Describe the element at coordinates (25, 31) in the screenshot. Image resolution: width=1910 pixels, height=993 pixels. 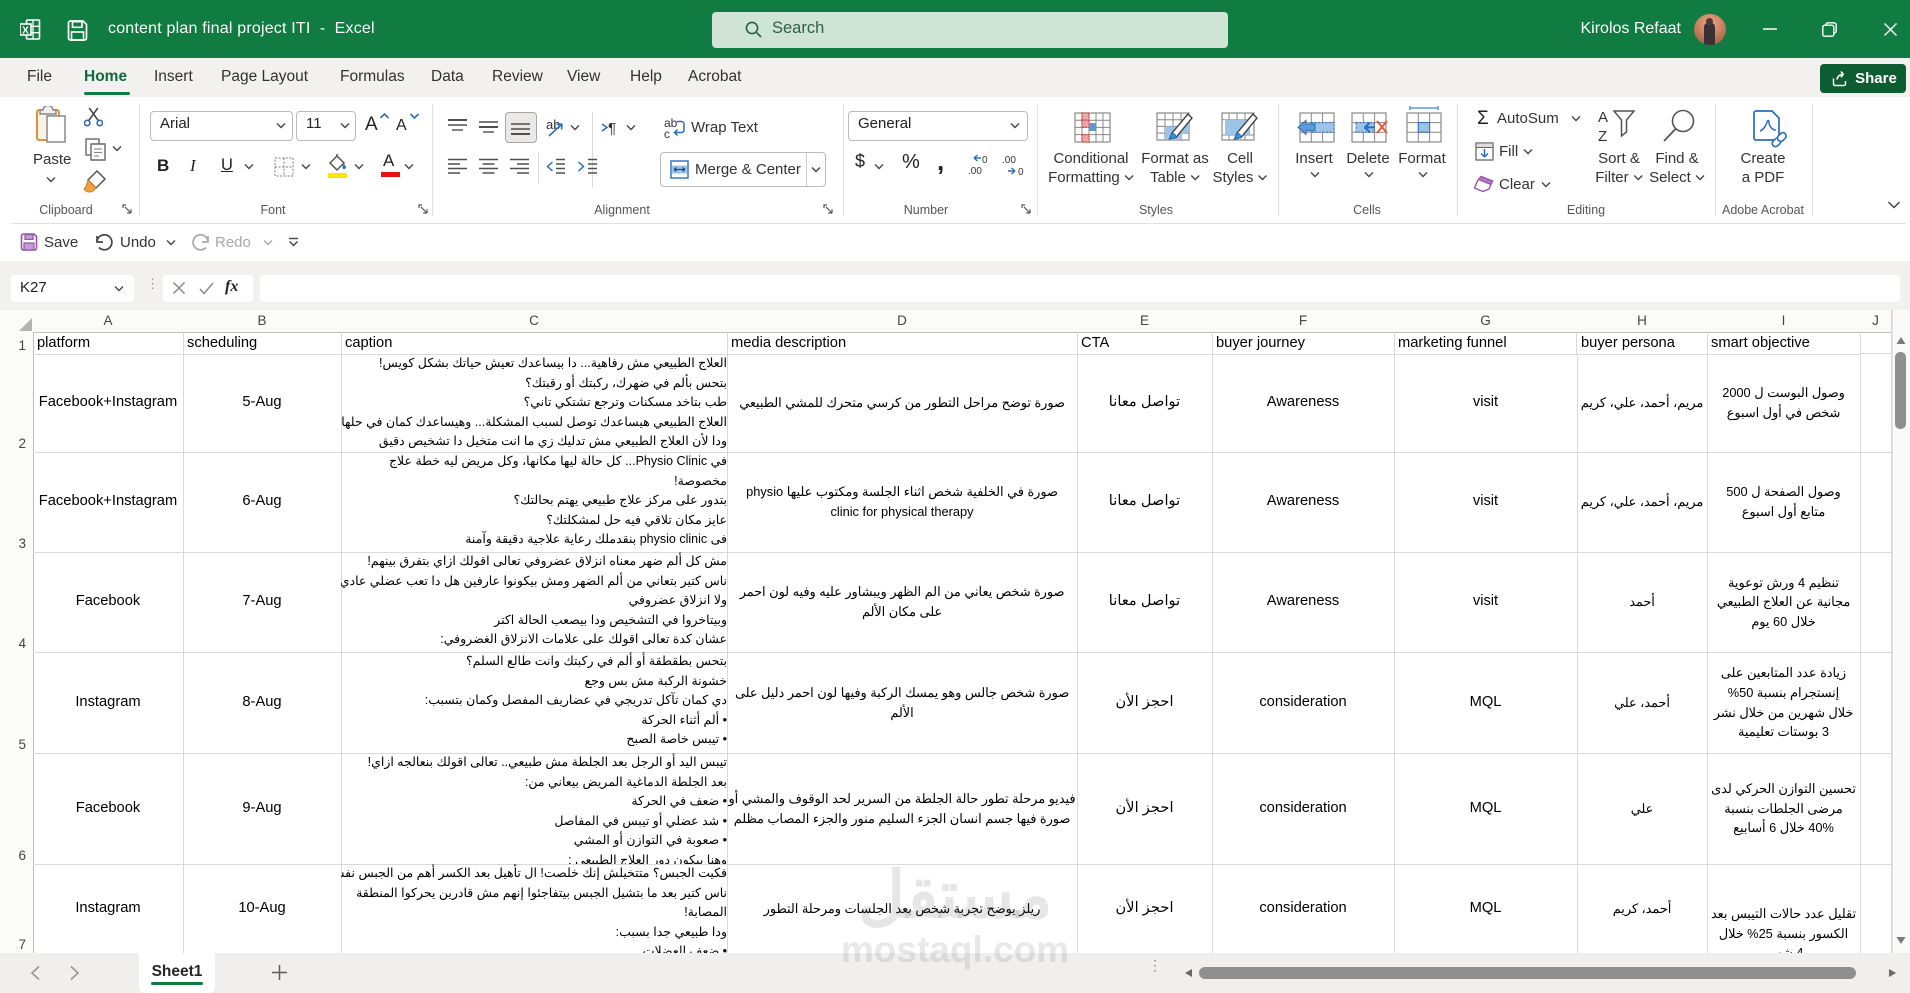
I see `svg-text: X` at that location.